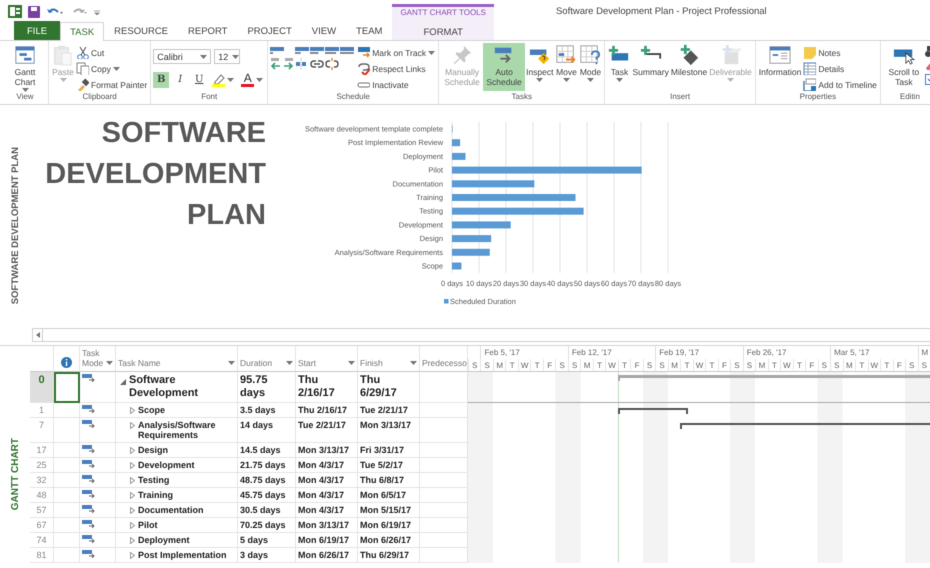 This screenshot has width=930, height=568. Describe the element at coordinates (317, 64) in the screenshot. I see `link-icon` at that location.